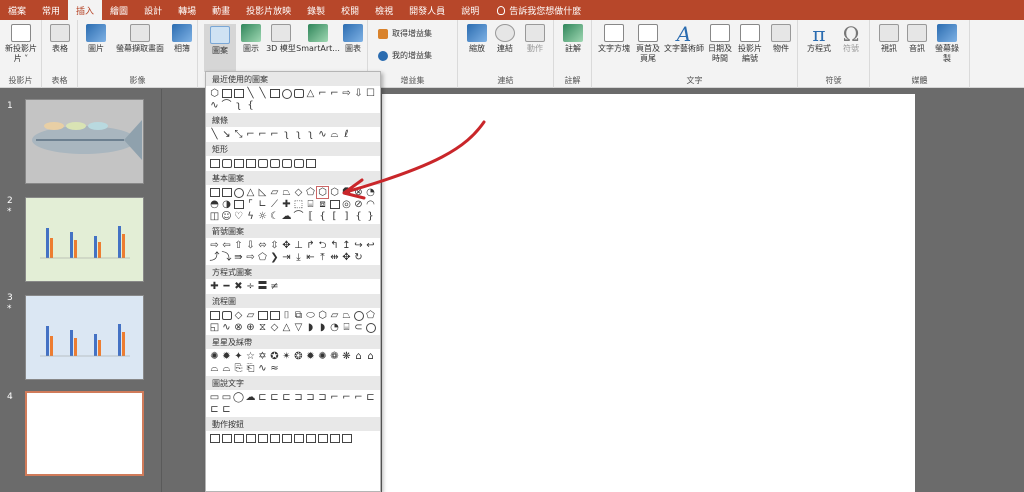 The width and height of the screenshot is (1024, 492). What do you see at coordinates (81, 290) in the screenshot?
I see `slide-thumbnail-panel: 1 2 * 3 * 4` at bounding box center [81, 290].